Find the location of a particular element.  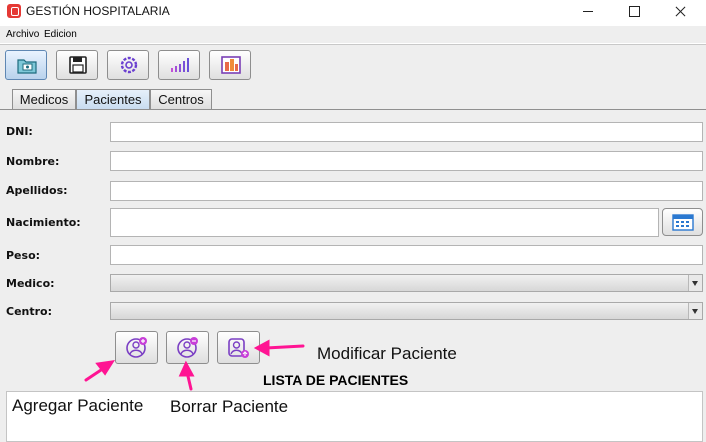

delete-arrow-head is located at coordinates (186, 368).